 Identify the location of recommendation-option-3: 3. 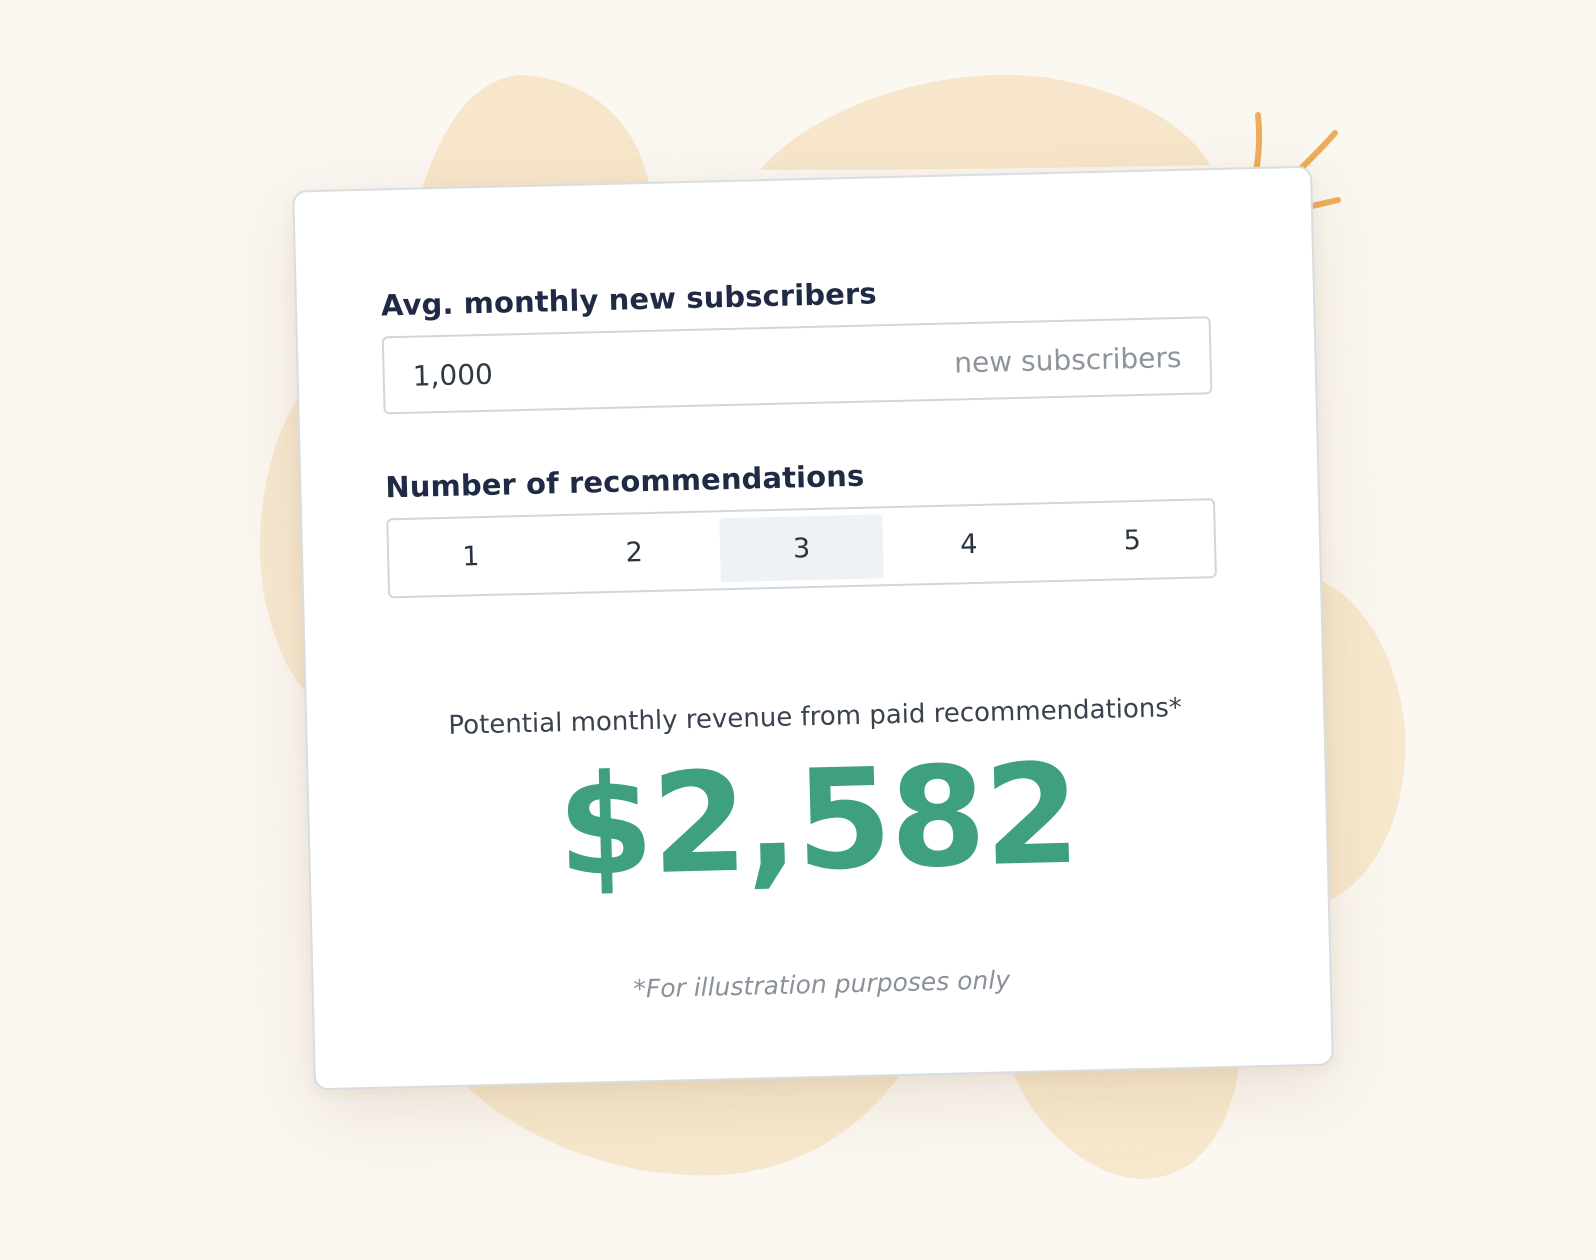
(802, 548).